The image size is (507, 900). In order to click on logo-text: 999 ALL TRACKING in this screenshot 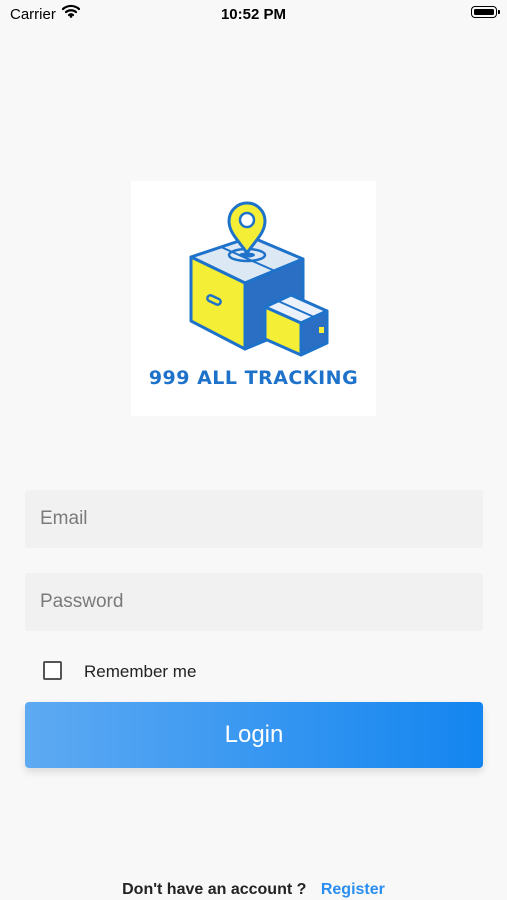, I will do `click(253, 378)`.